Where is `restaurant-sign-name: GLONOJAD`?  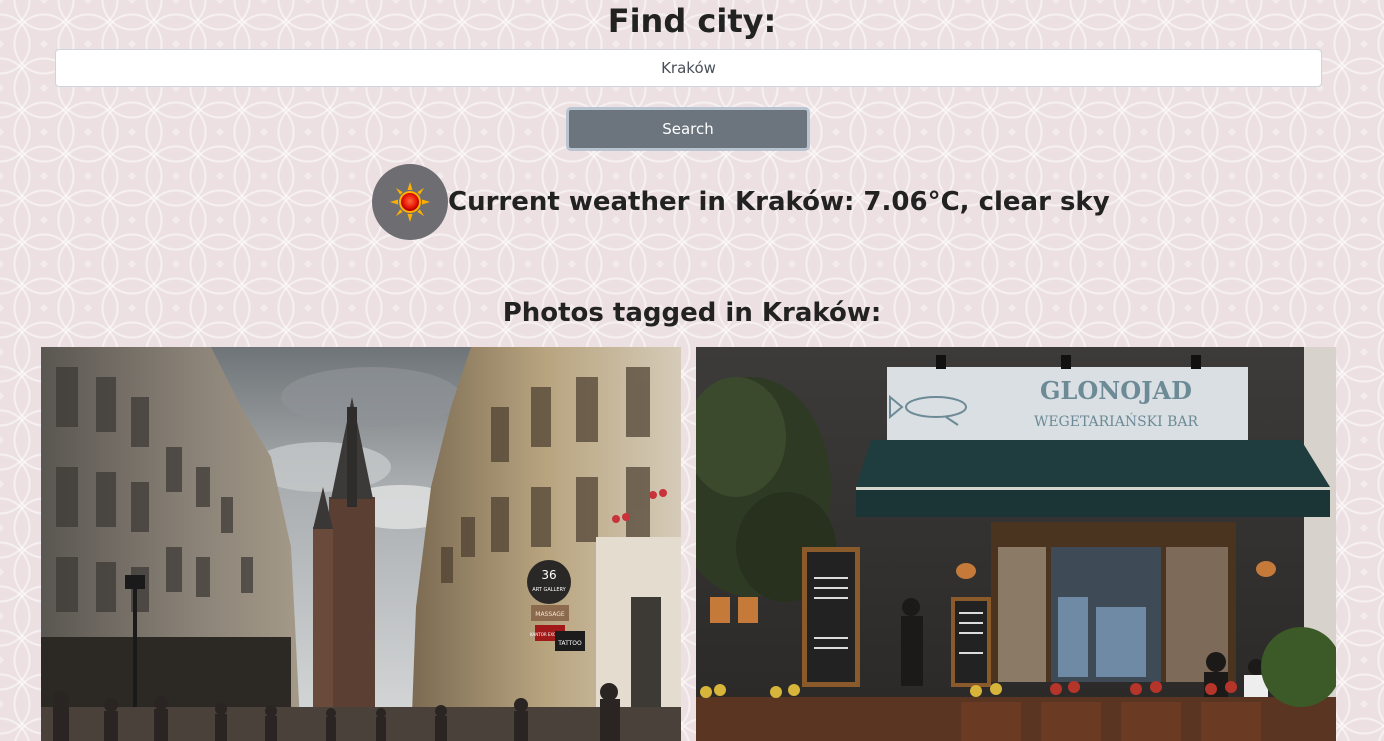
restaurant-sign-name: GLONOJAD is located at coordinates (1116, 390).